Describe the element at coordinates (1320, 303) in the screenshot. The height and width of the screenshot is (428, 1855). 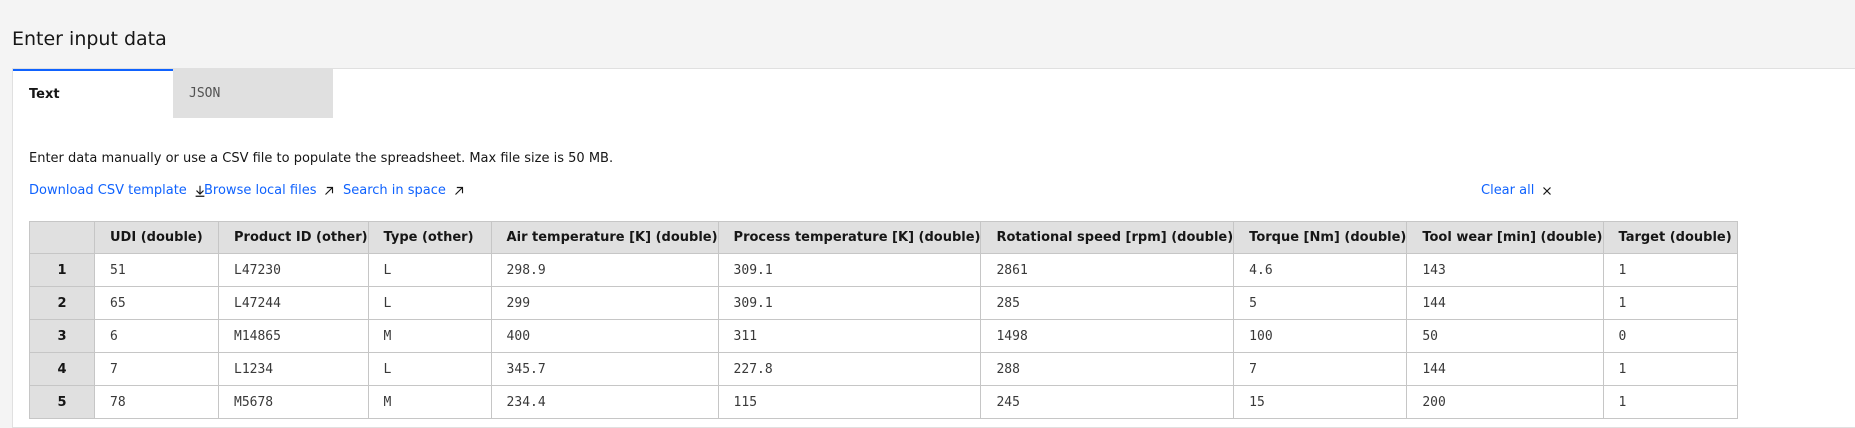
I see `table-cell: 5` at that location.